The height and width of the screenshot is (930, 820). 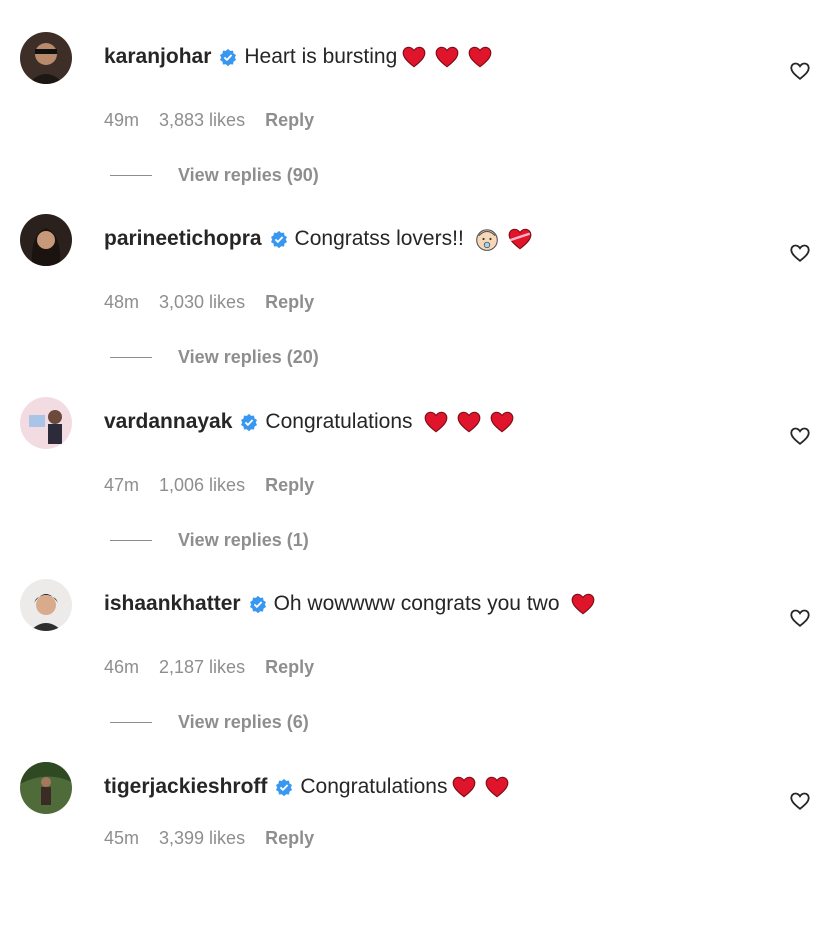 What do you see at coordinates (122, 484) in the screenshot?
I see `comment-time: 47m` at bounding box center [122, 484].